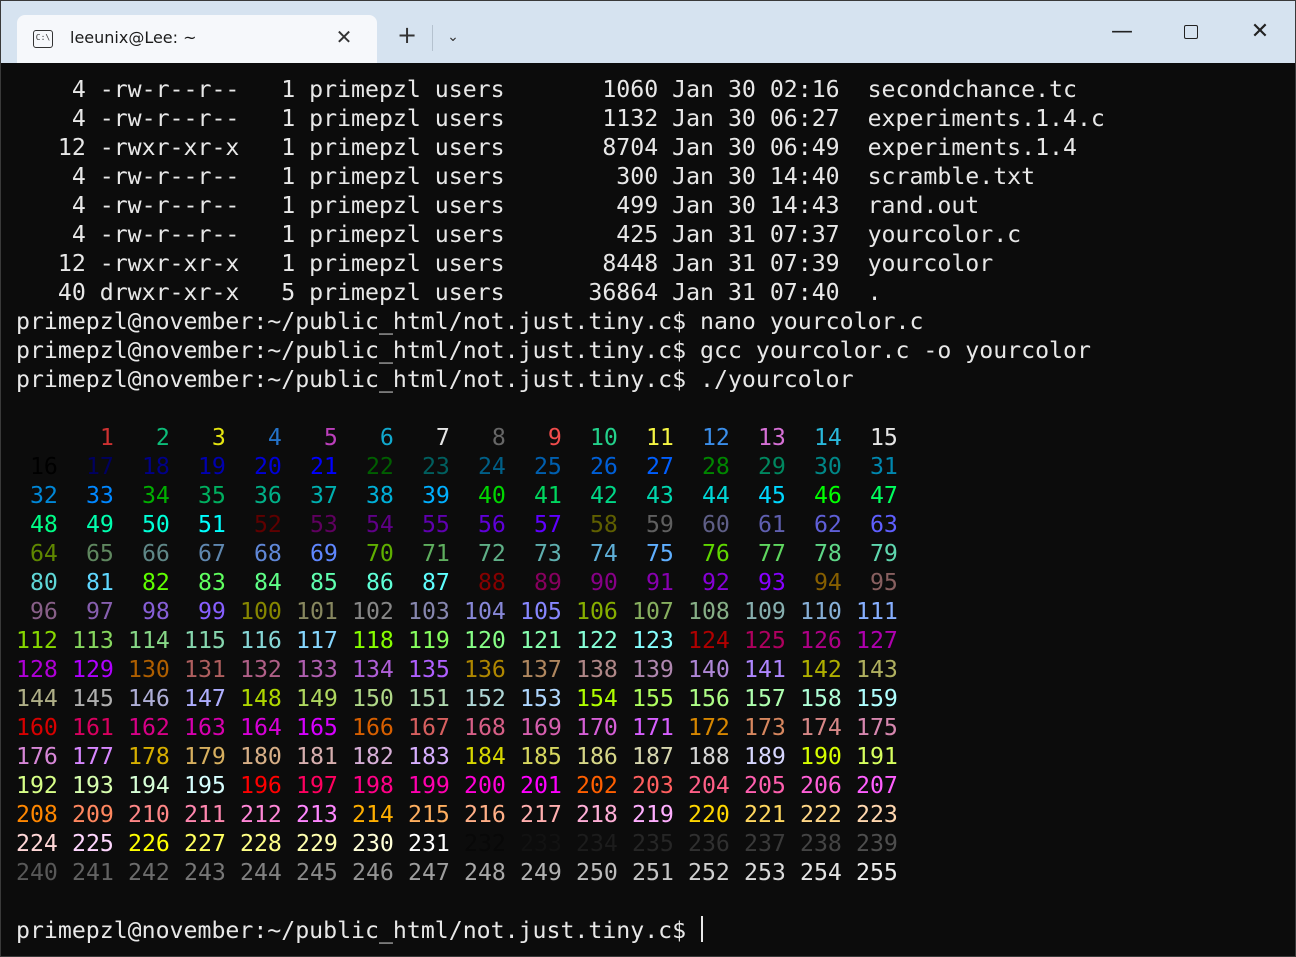 The height and width of the screenshot is (957, 1296). I want to click on color-code-58: 58, so click(597, 524).